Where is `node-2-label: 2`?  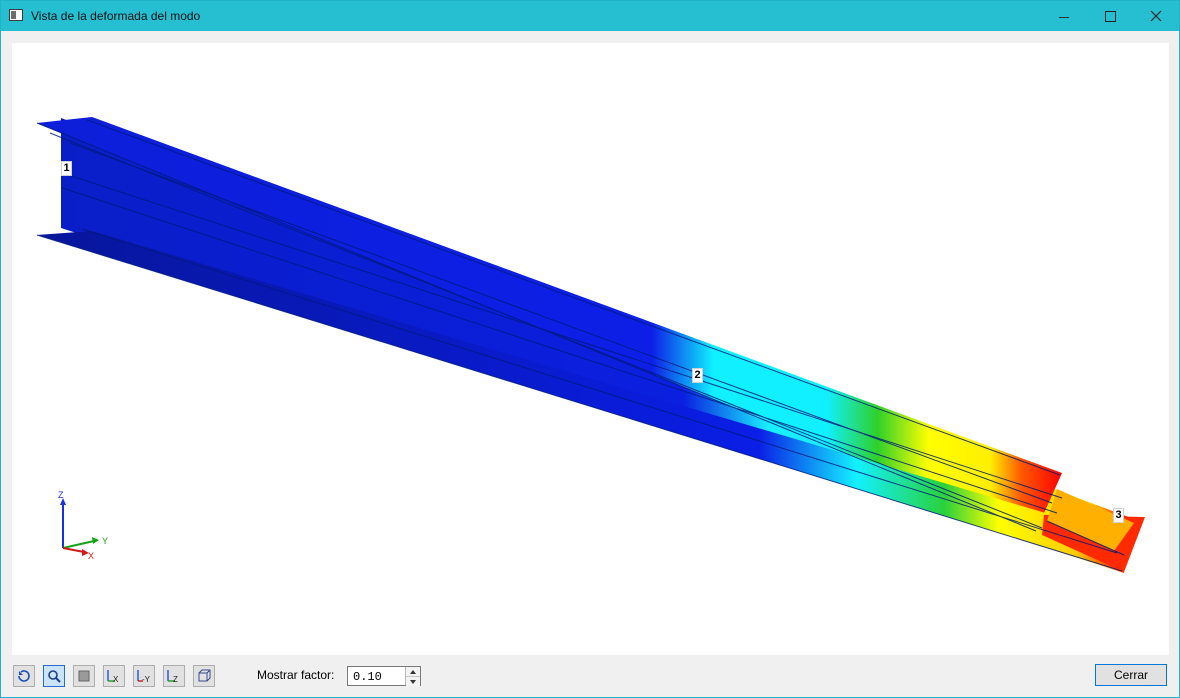 node-2-label: 2 is located at coordinates (697, 375).